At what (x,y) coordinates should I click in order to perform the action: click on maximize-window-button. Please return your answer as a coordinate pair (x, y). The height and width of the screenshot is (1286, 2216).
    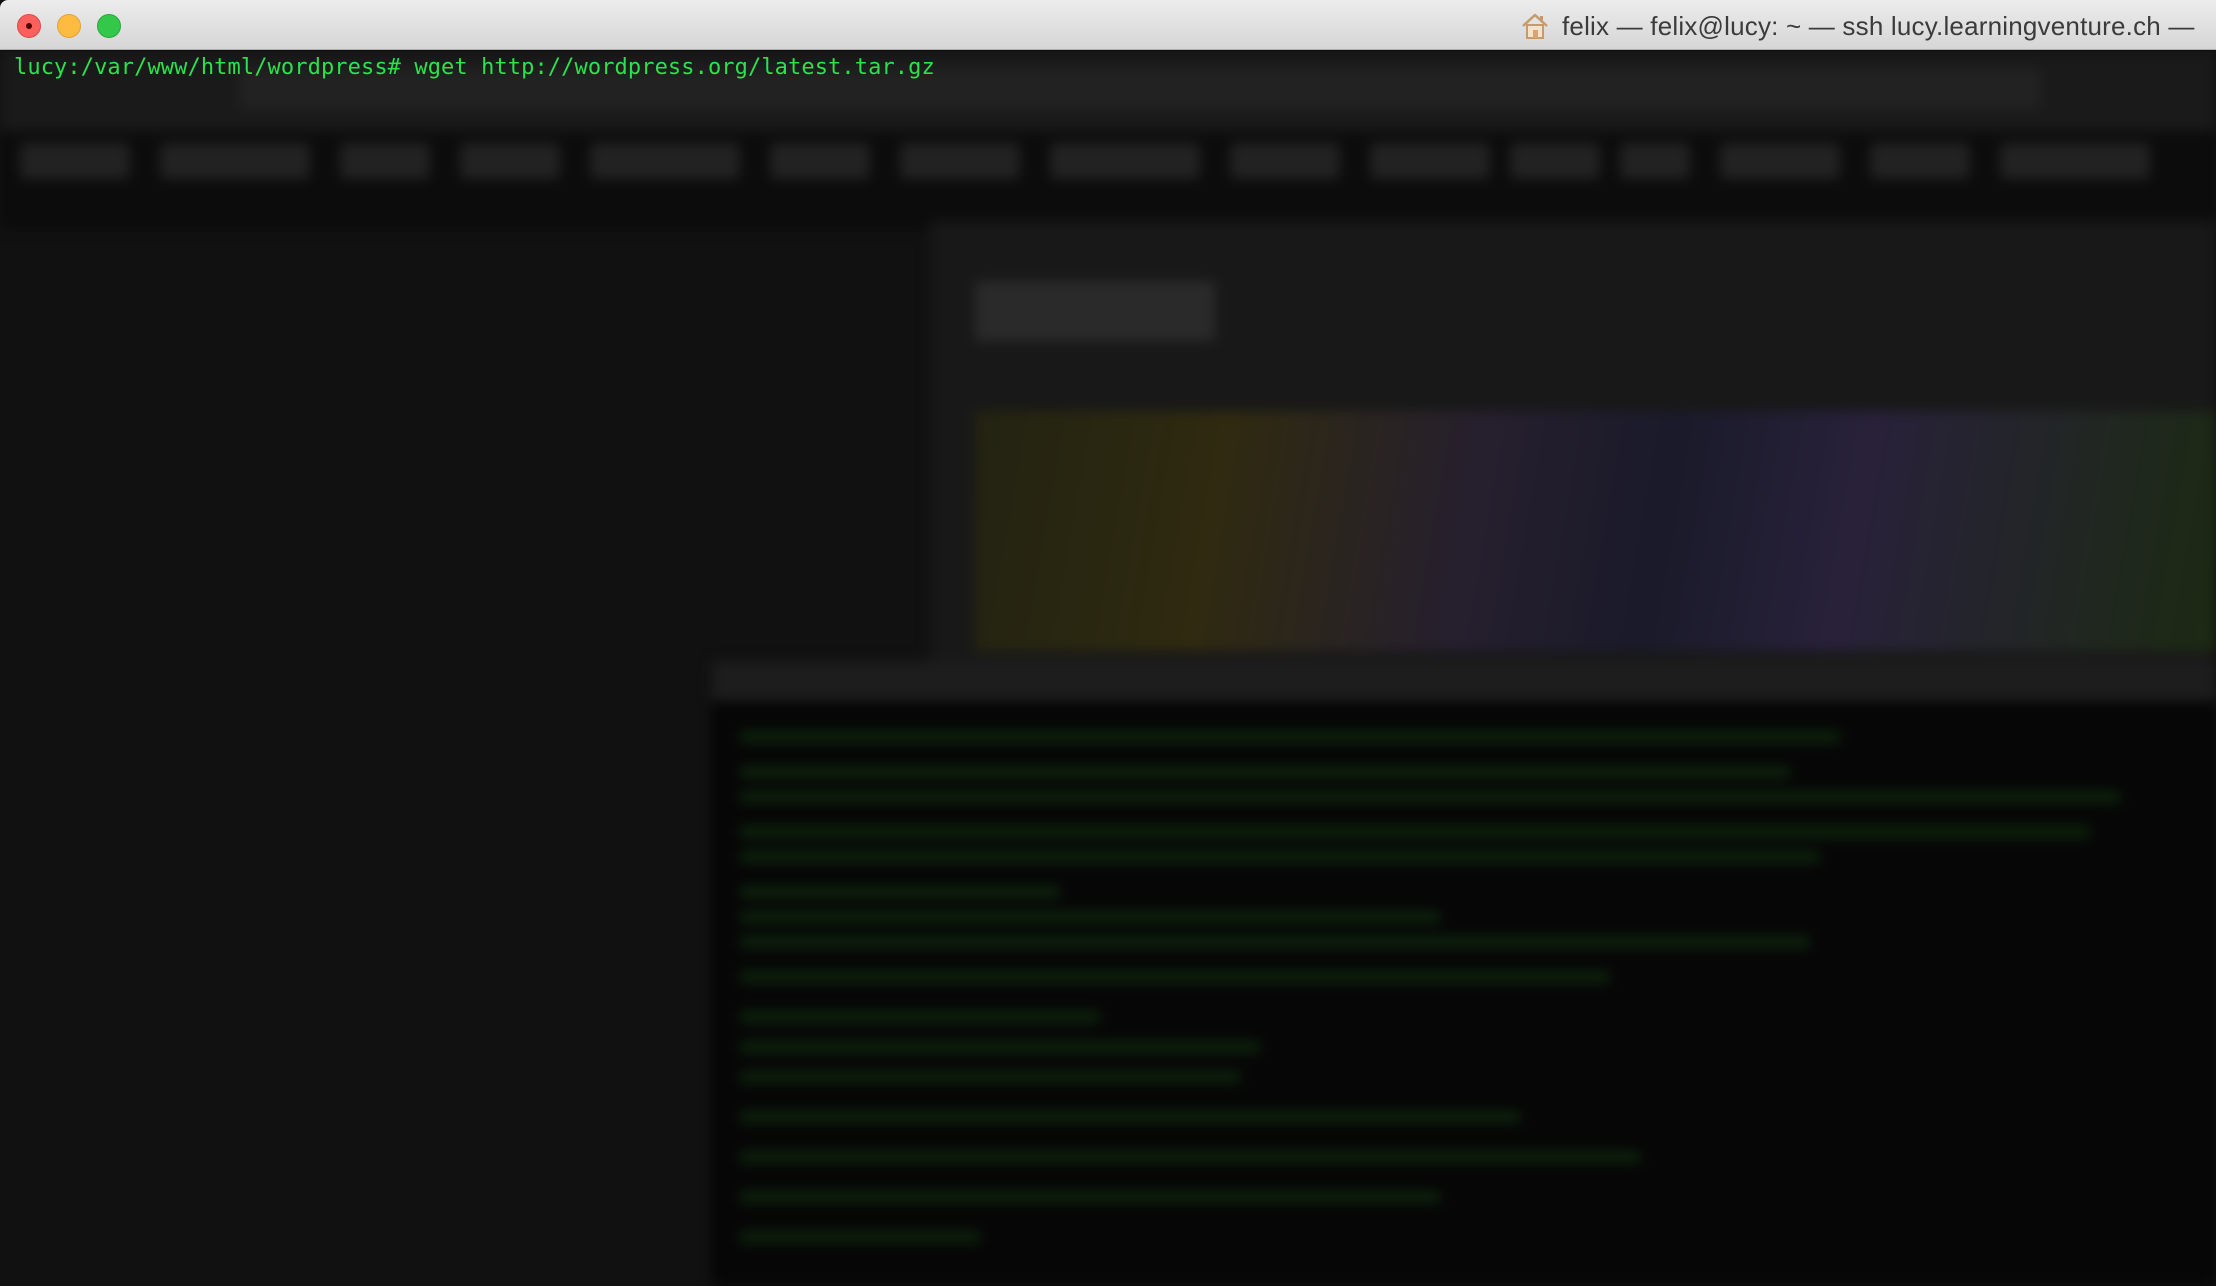
    Looking at the image, I should click on (109, 26).